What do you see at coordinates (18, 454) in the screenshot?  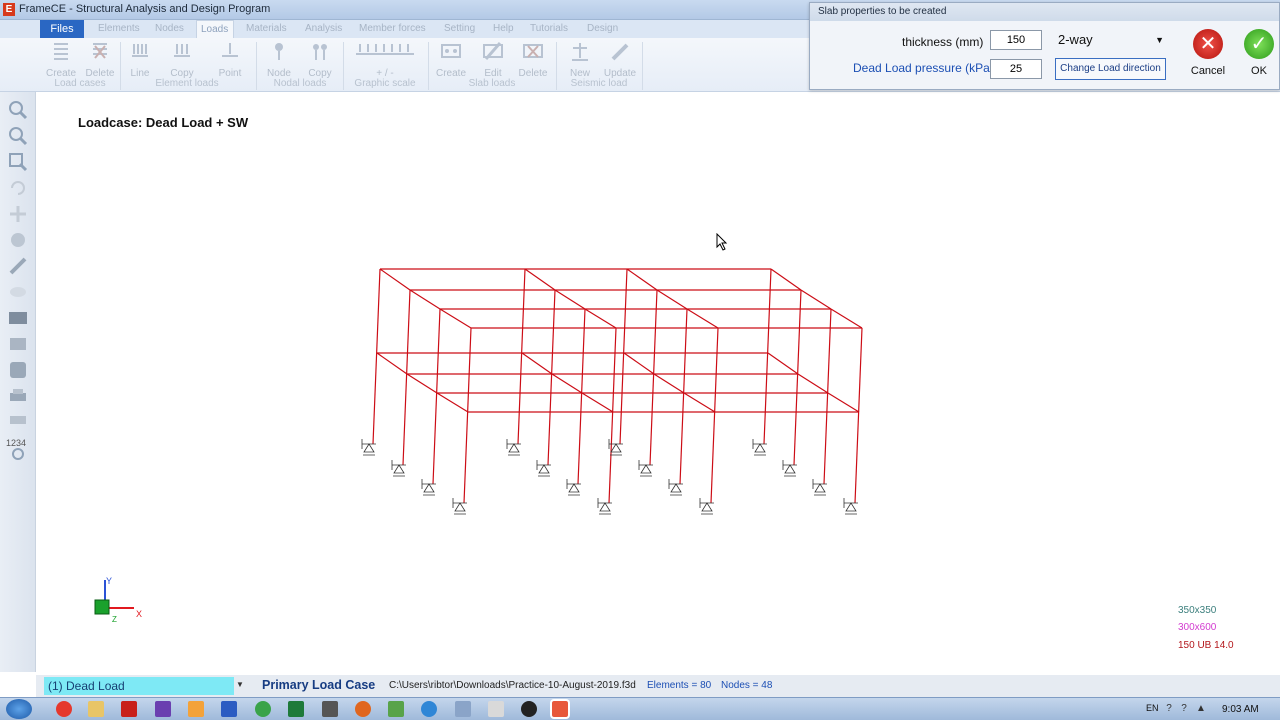 I see `link-icon` at bounding box center [18, 454].